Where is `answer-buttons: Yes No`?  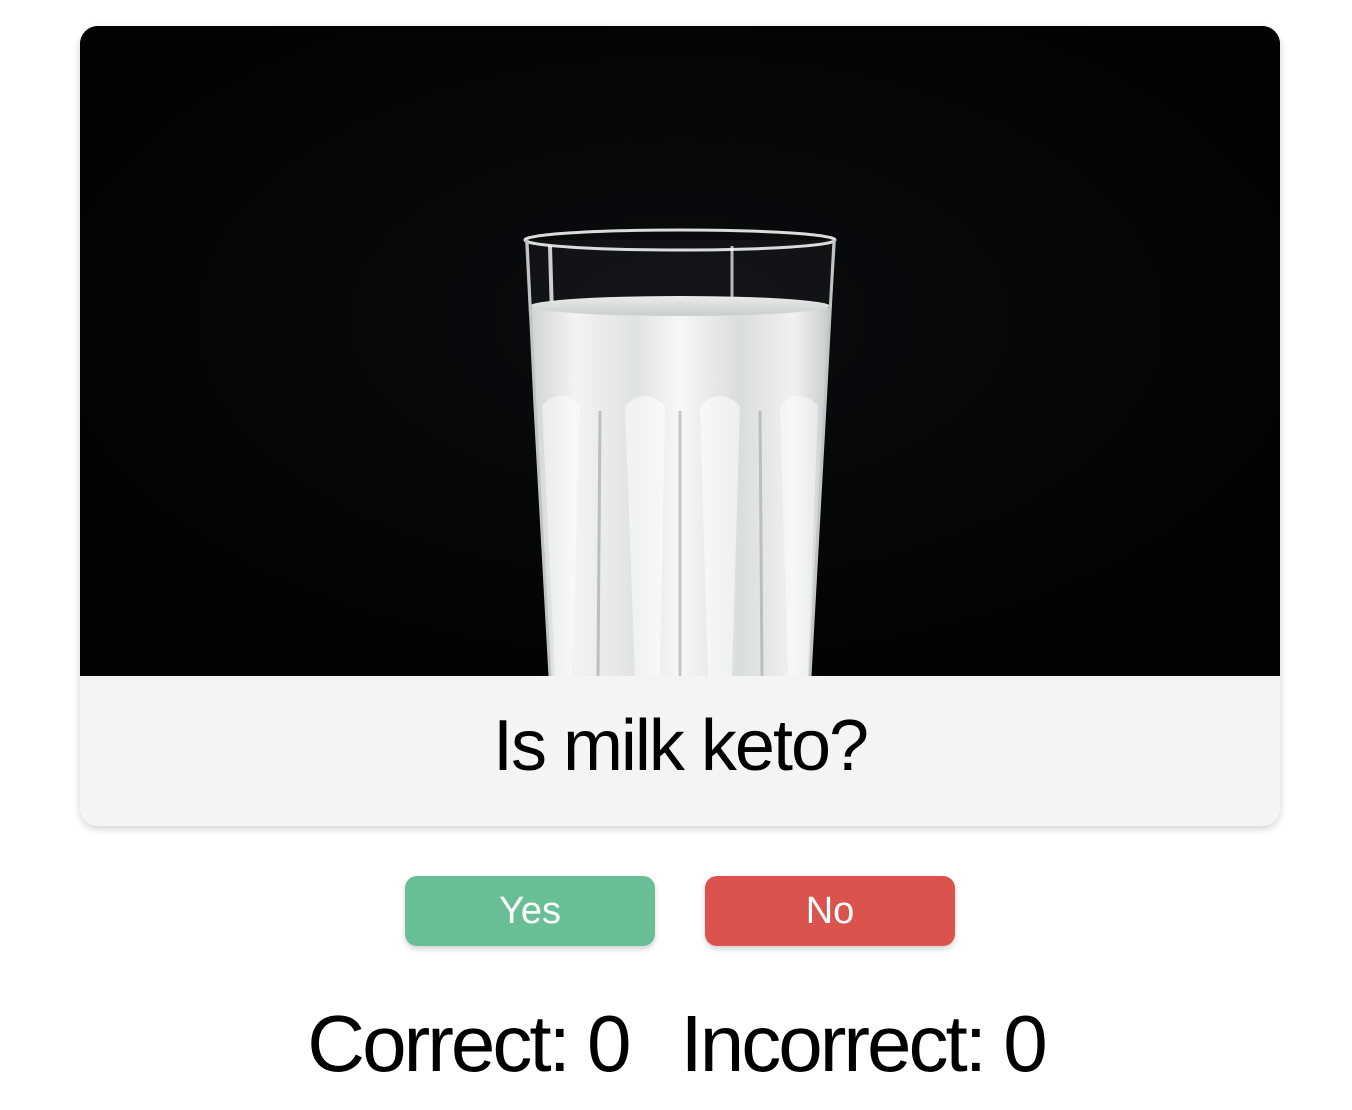
answer-buttons: Yes No is located at coordinates (676, 911).